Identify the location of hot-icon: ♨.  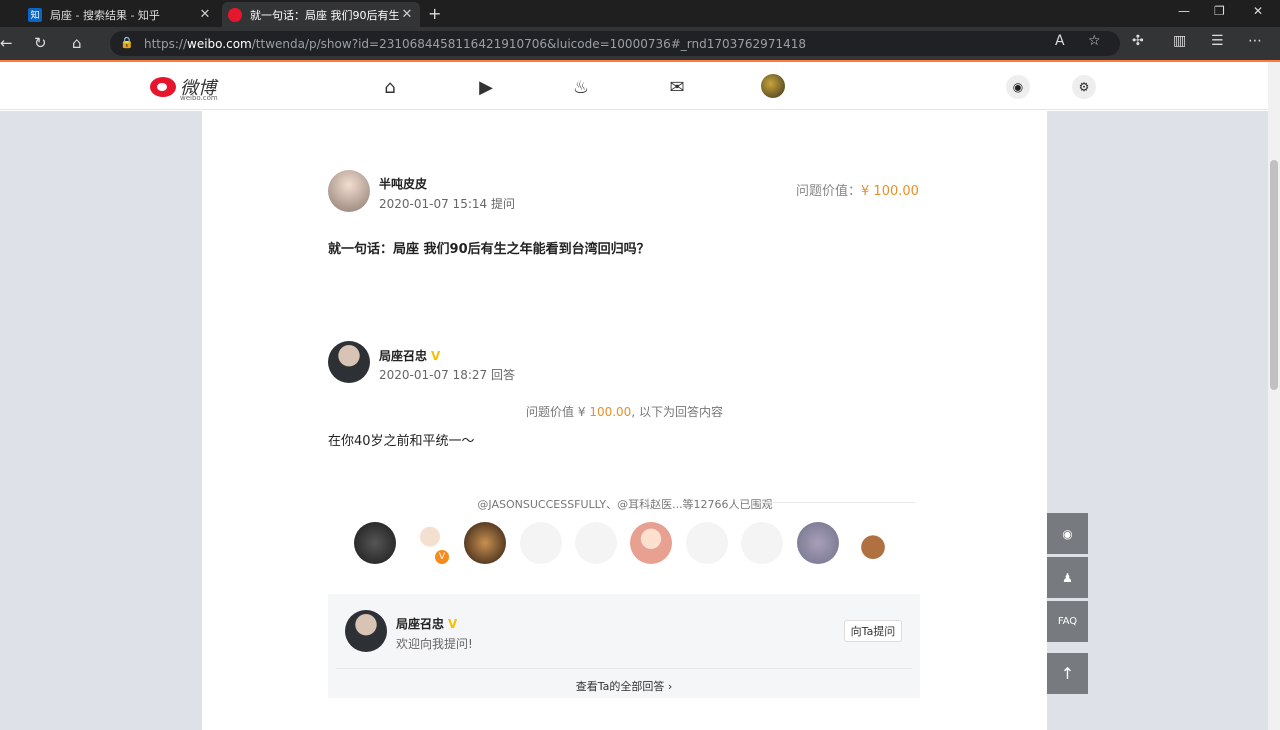
(581, 87).